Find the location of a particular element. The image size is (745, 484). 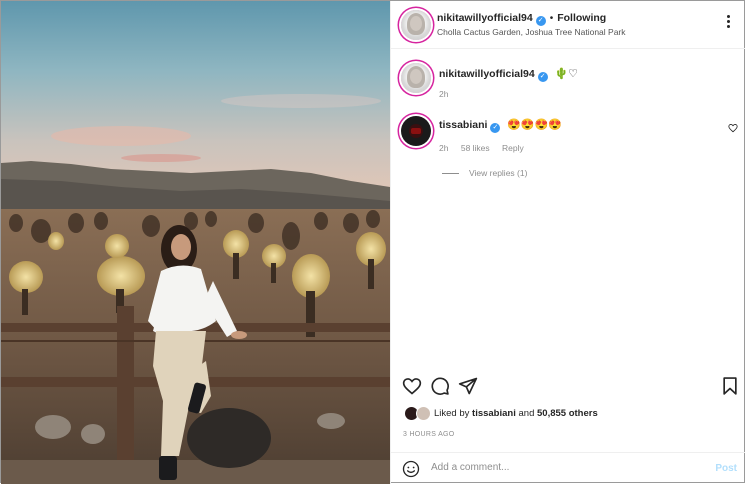

comment-input is located at coordinates (566, 467).